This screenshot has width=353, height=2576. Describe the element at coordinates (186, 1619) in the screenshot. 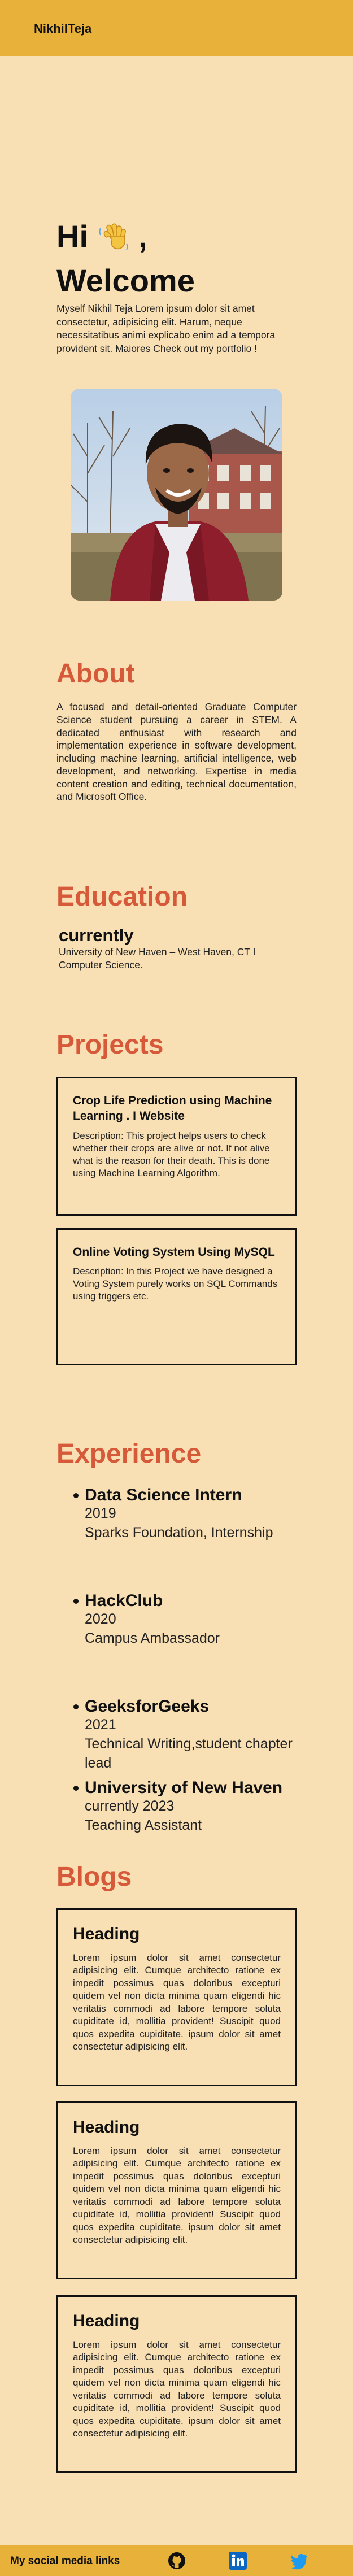

I see `experience-item: HackClub 2020 Campus Ambassador` at that location.